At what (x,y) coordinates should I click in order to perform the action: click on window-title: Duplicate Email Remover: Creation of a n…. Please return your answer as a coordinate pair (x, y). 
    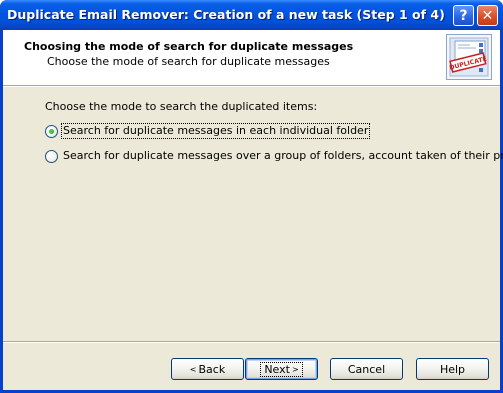
    Looking at the image, I should click on (226, 14).